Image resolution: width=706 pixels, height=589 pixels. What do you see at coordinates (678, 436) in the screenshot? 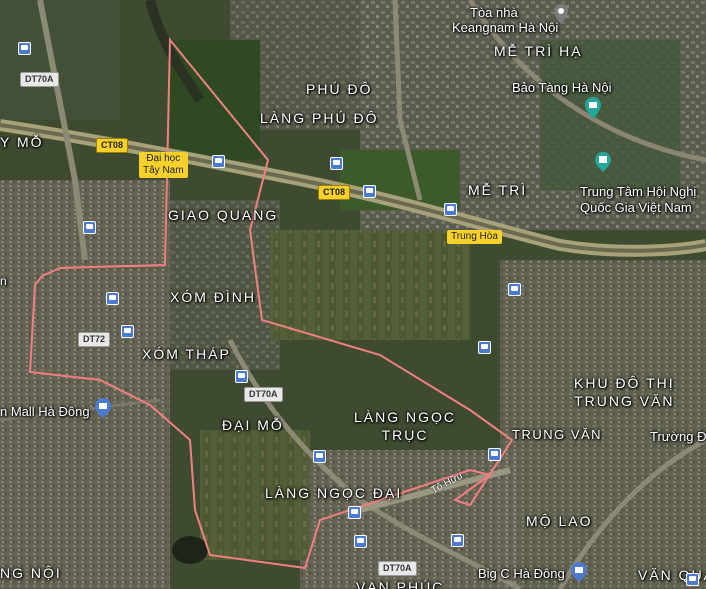
I see `school-label: Trường Đ` at bounding box center [678, 436].